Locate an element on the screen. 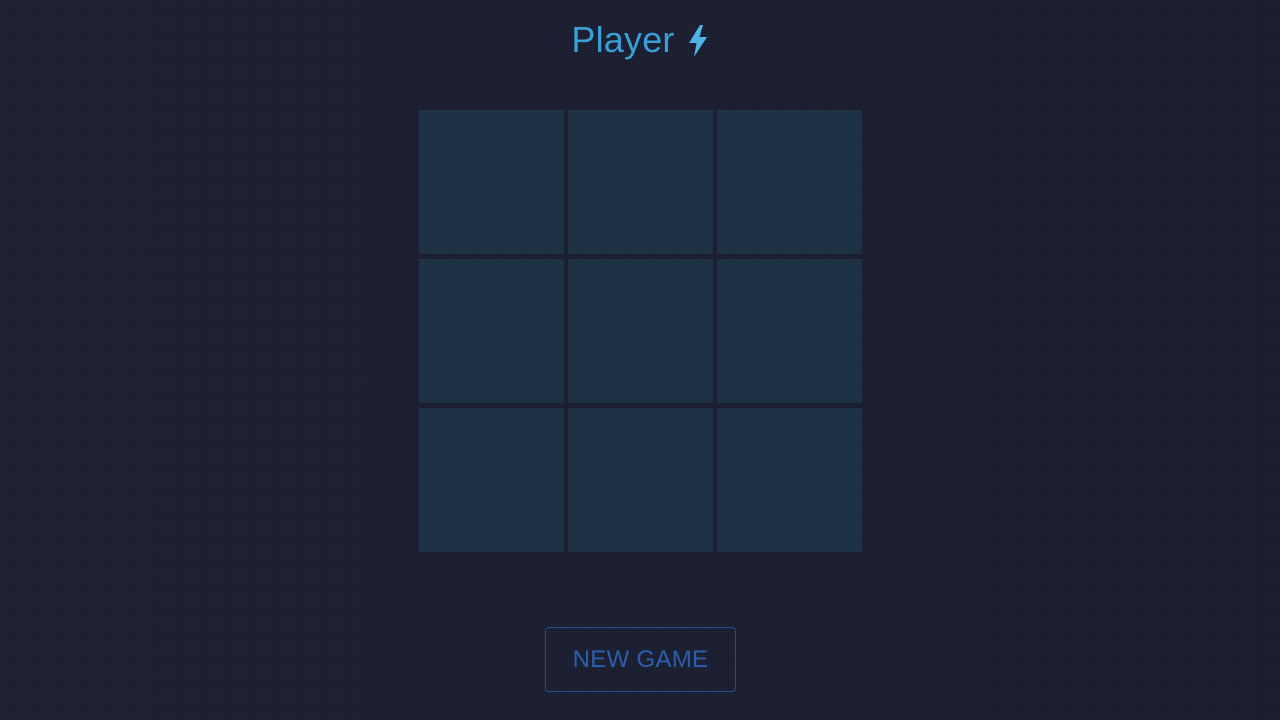 This screenshot has width=1280, height=720. current-player-label: Player is located at coordinates (623, 39).